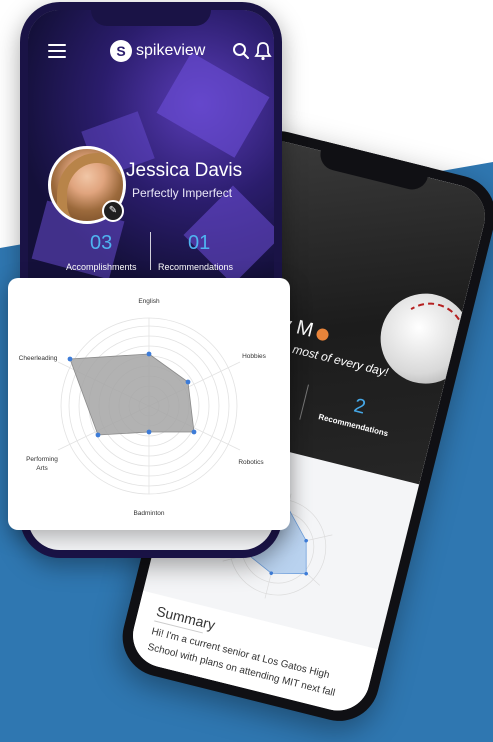  I want to click on radar-point-badminton, so click(149, 432).